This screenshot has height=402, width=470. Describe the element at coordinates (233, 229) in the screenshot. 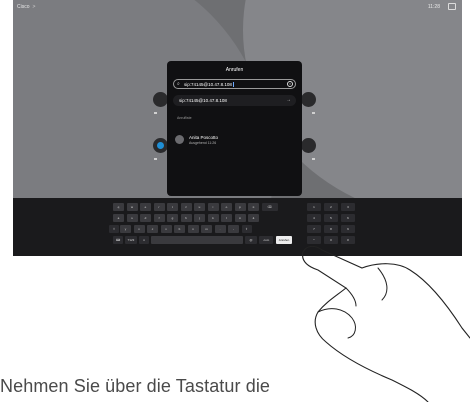

I see `key--: -` at that location.